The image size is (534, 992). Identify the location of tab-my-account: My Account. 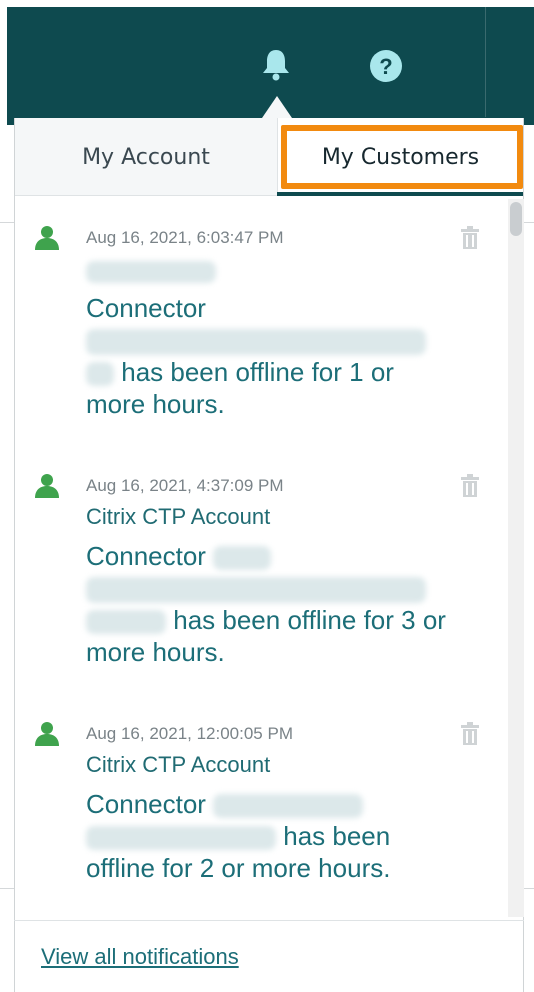
(146, 157).